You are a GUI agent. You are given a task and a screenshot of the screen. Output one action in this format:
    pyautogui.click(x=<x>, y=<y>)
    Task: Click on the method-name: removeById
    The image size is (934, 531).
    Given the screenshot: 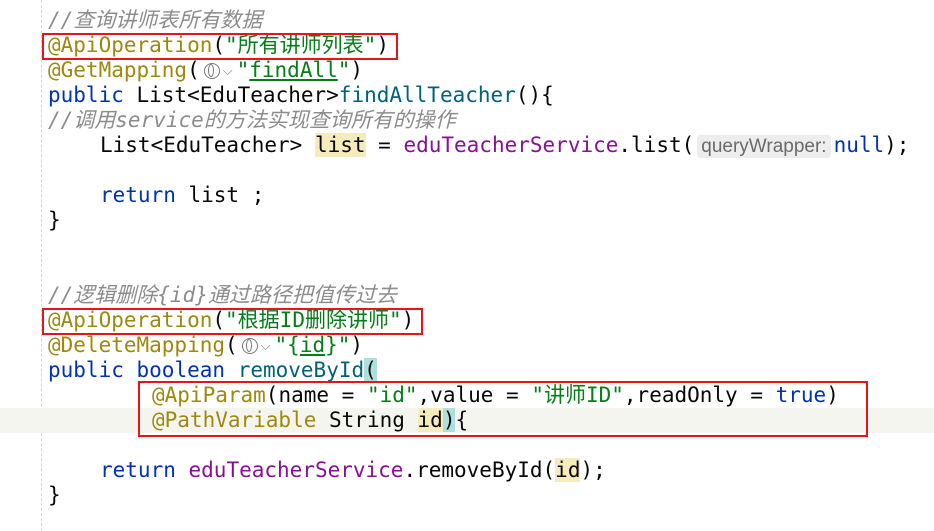 What is the action you would take?
    pyautogui.click(x=301, y=370)
    